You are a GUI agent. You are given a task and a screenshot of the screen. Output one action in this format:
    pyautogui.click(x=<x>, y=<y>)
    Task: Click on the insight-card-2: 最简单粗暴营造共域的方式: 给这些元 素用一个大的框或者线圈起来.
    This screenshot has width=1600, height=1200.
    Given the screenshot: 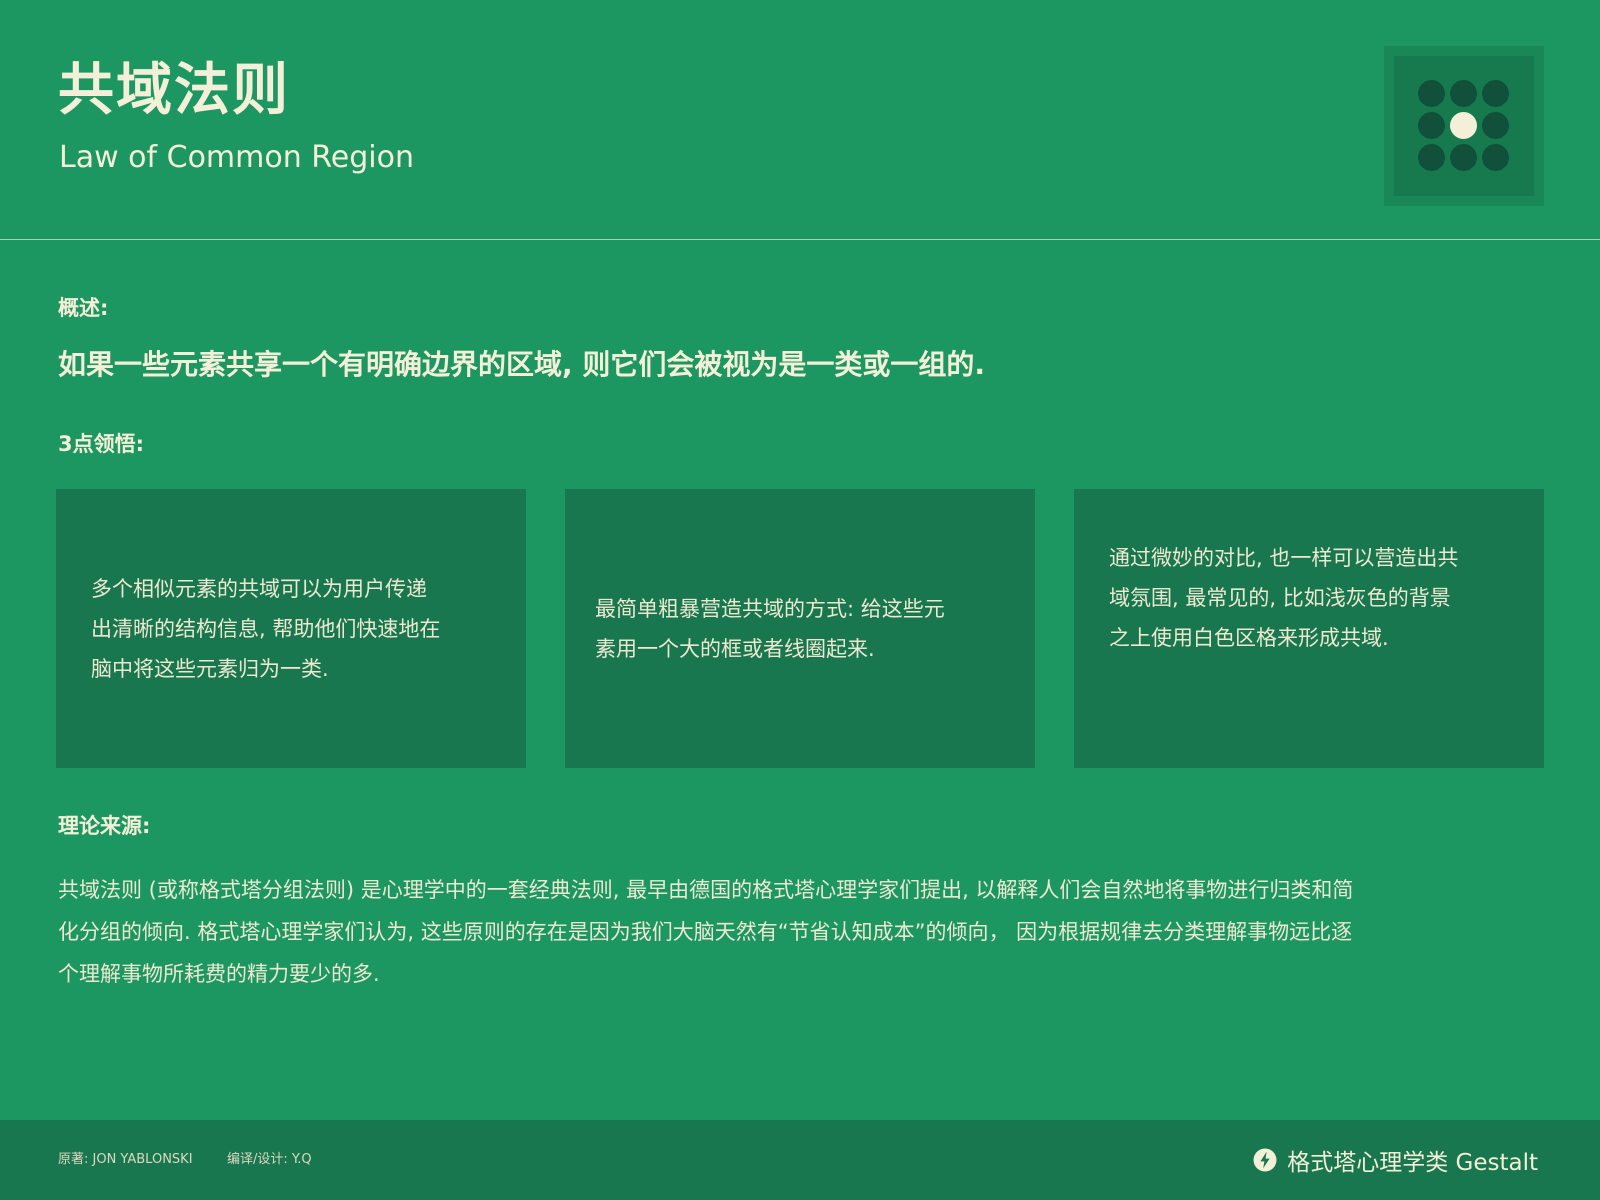 What is the action you would take?
    pyautogui.click(x=800, y=628)
    